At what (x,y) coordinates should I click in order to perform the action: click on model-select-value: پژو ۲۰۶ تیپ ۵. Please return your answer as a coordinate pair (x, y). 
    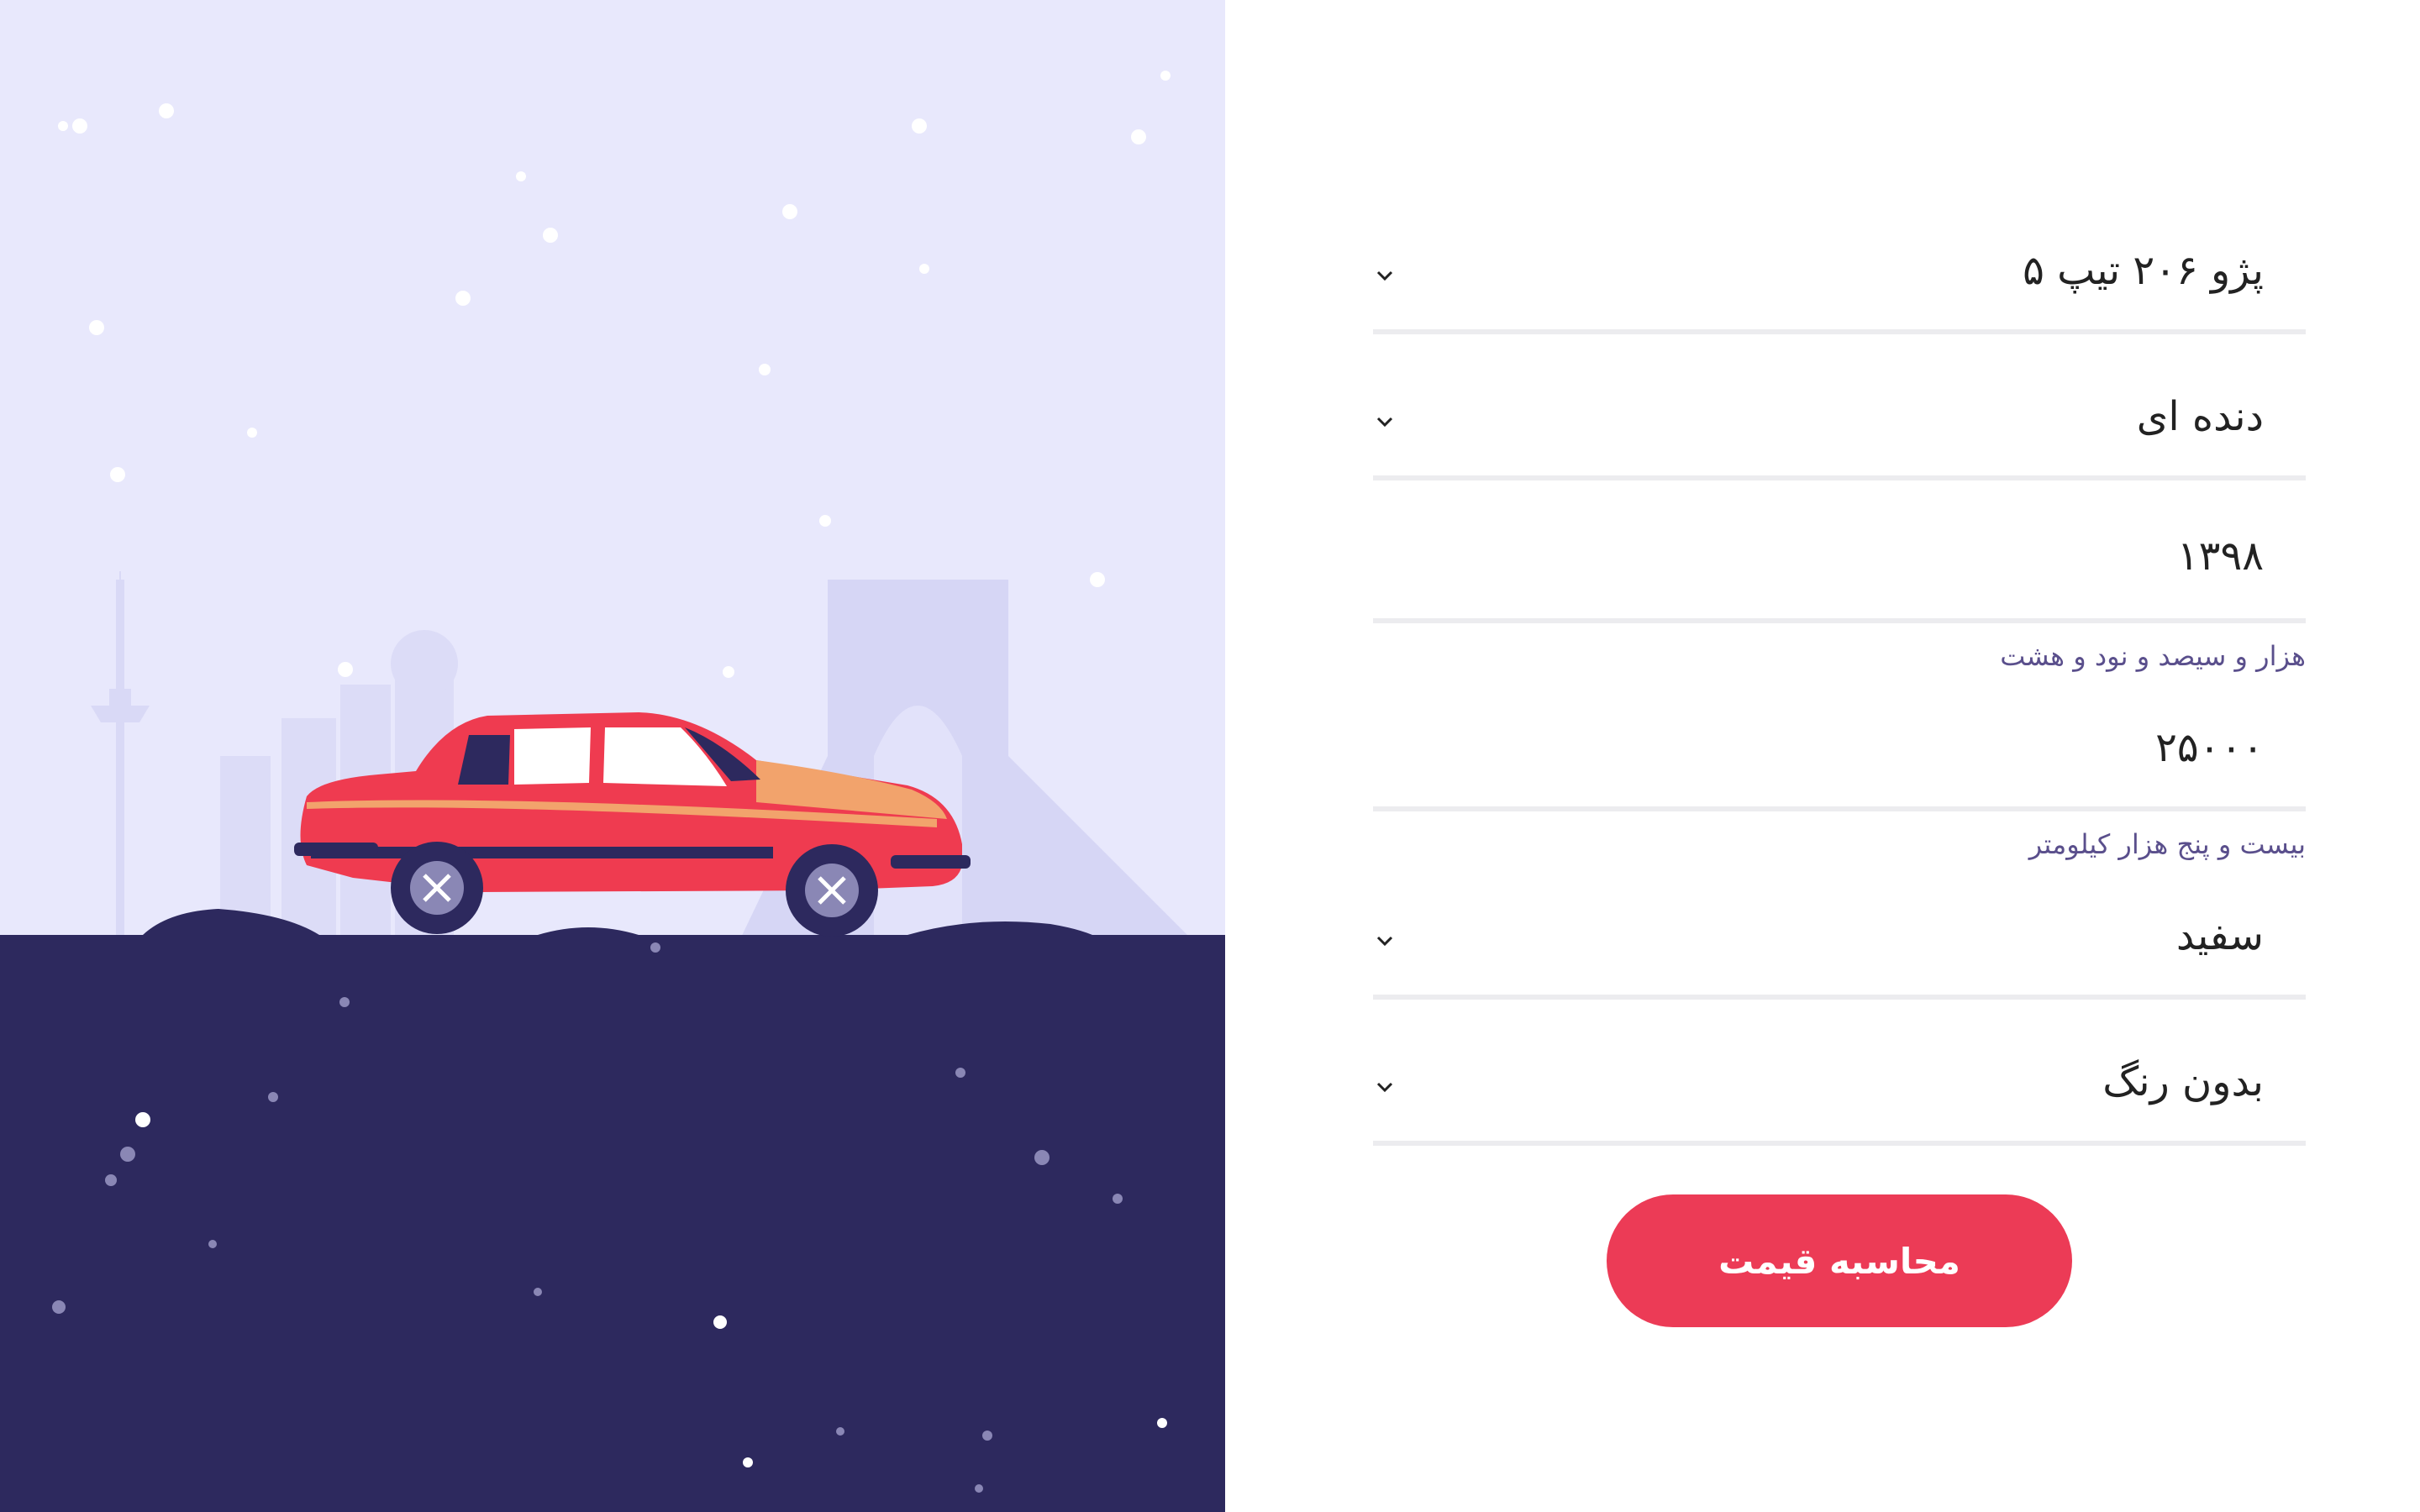
    Looking at the image, I should click on (2144, 270).